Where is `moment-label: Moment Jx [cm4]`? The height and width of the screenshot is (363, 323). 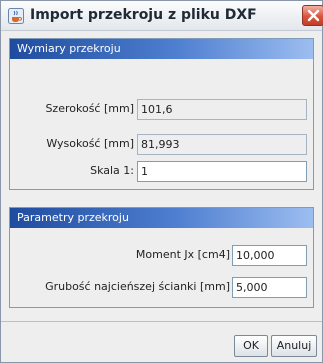 moment-label: Moment Jx [cm4] is located at coordinates (182, 254).